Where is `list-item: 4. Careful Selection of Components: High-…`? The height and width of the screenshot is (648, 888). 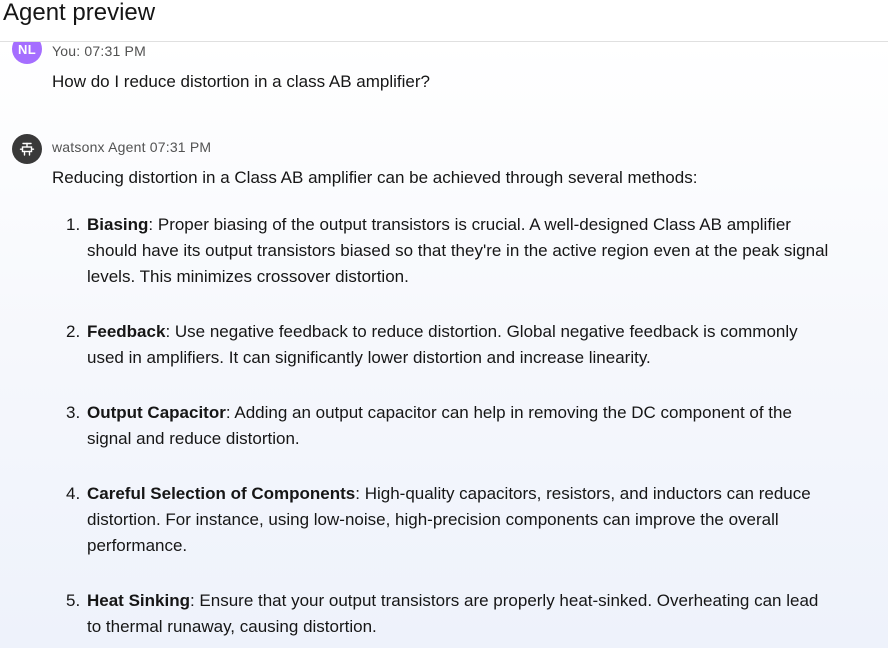
list-item: 4. Careful Selection of Components: High-… is located at coordinates (442, 520).